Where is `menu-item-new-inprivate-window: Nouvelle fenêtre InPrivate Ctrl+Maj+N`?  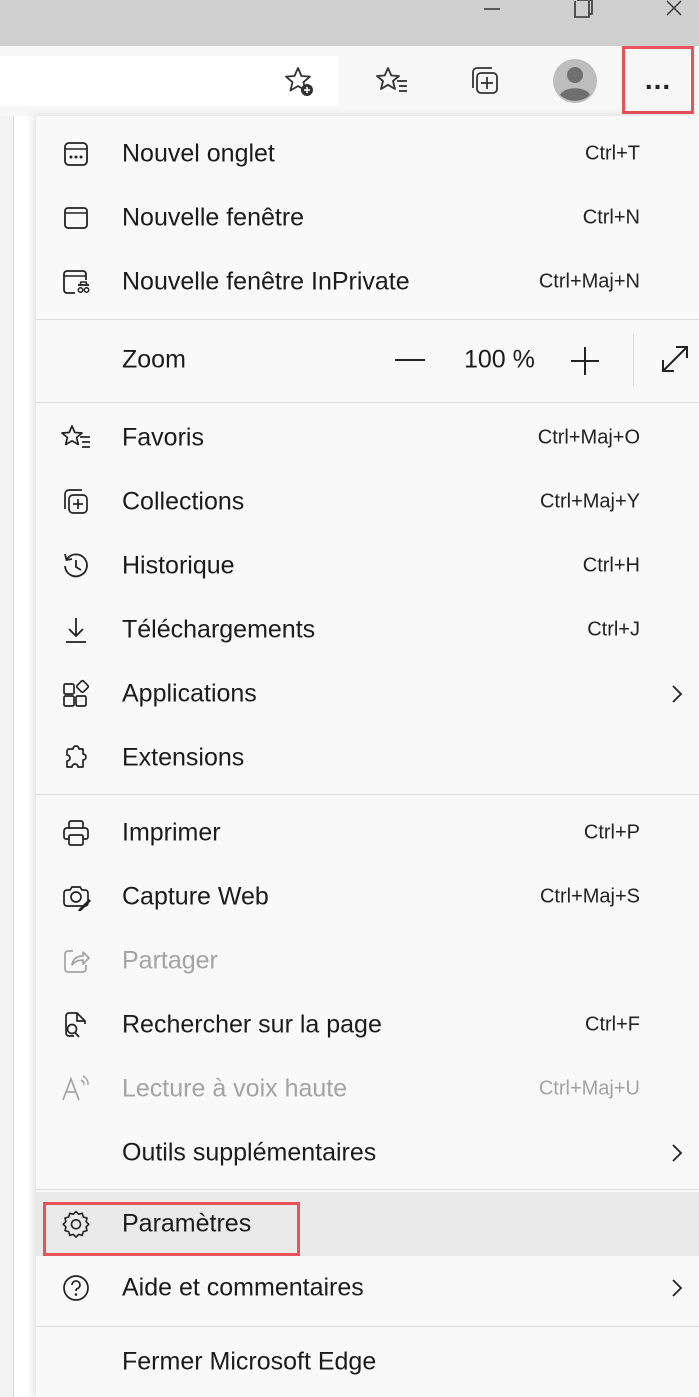 menu-item-new-inprivate-window: Nouvelle fenêtre InPrivate Ctrl+Maj+N is located at coordinates (367, 282).